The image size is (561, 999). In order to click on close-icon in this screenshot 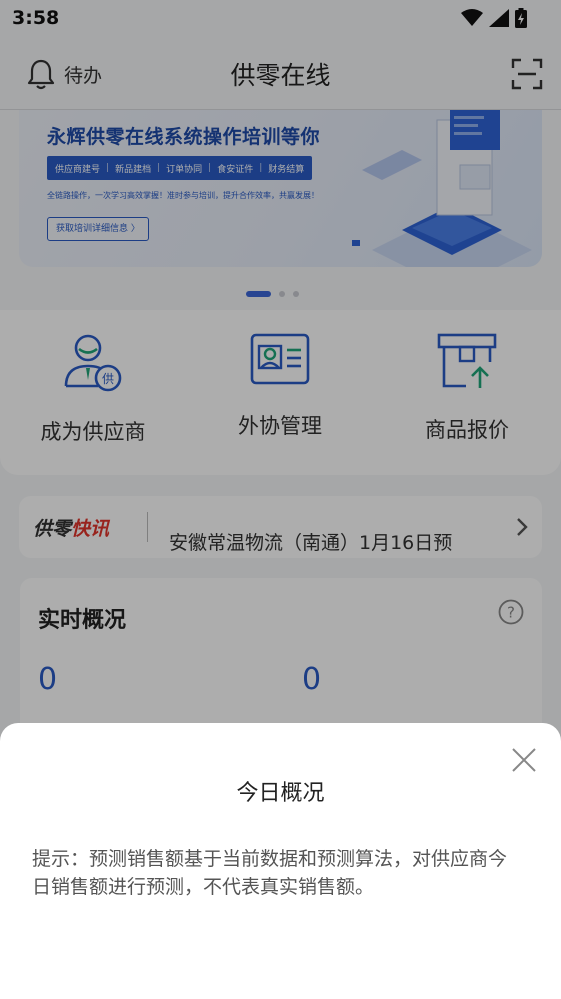, I will do `click(524, 760)`.